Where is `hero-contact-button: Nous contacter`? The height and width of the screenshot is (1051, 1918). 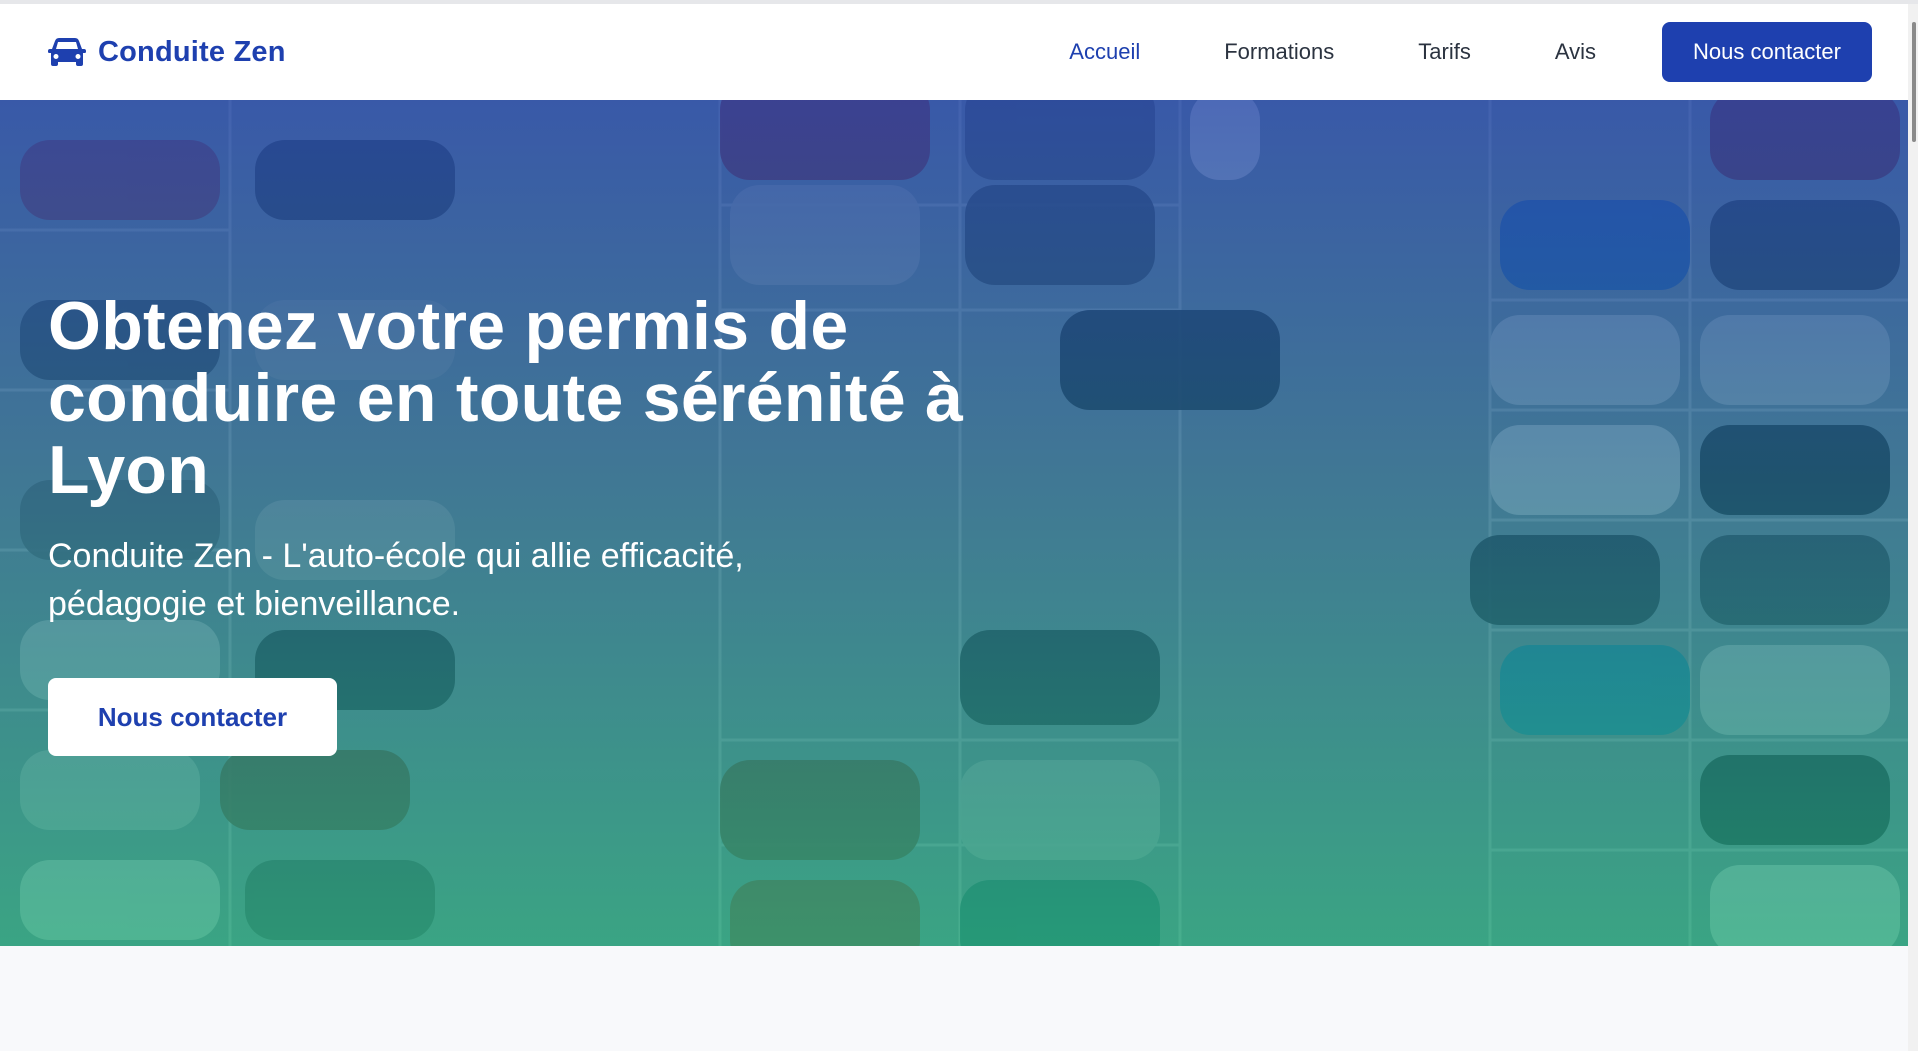
hero-contact-button: Nous contacter is located at coordinates (192, 717).